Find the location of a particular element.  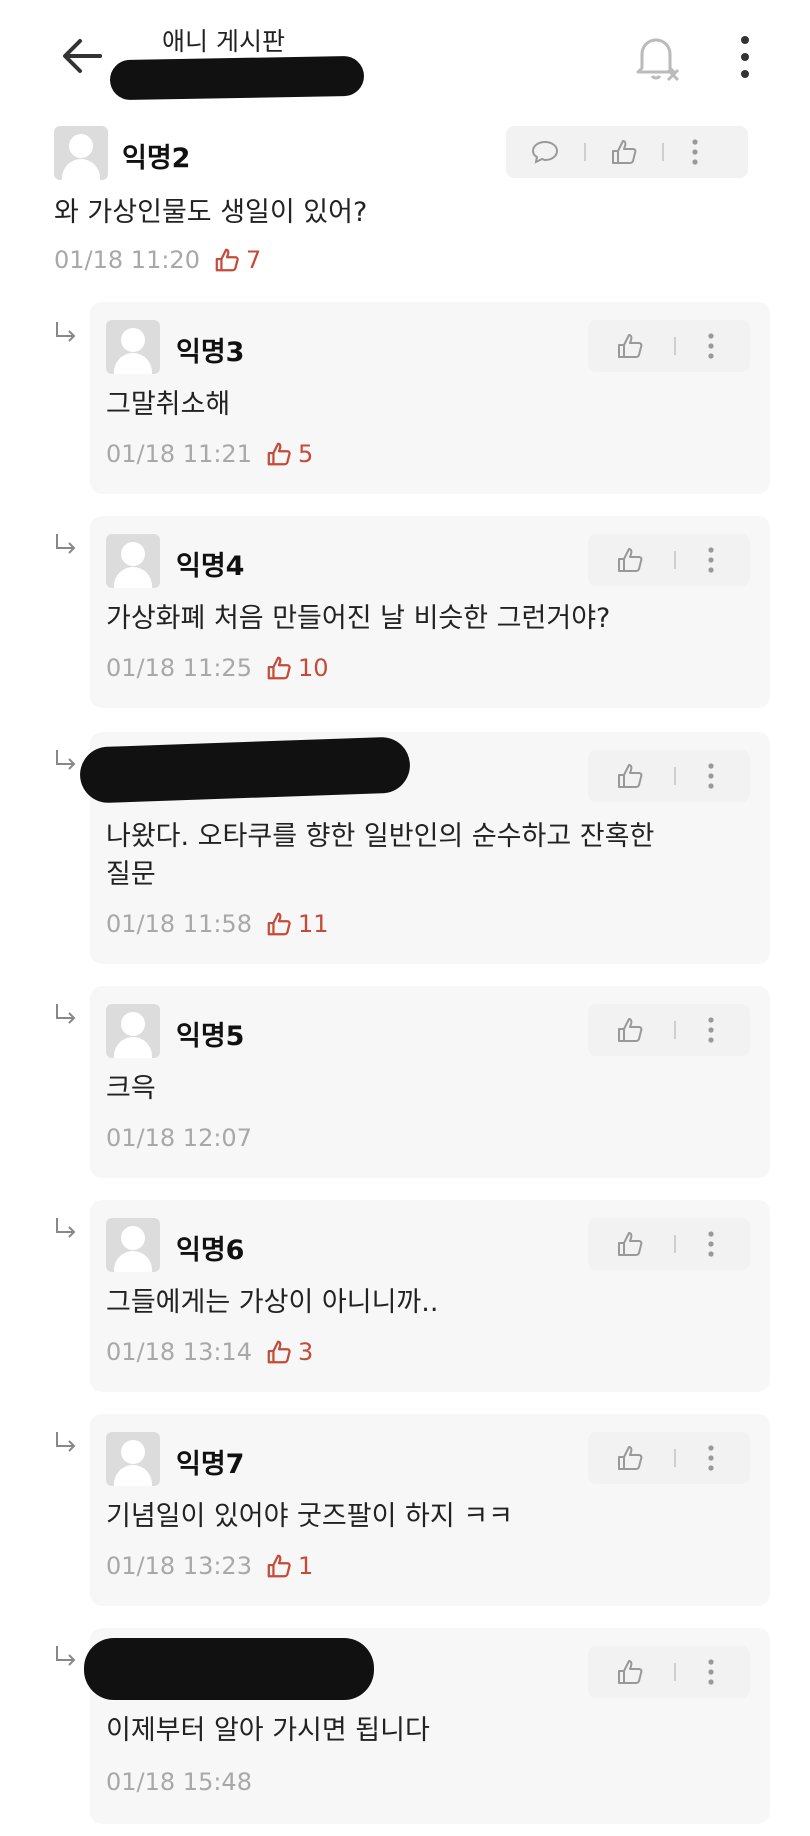

reply-item: 익명3 그말취소해 01/18 11:21 5 is located at coordinates (430, 398).